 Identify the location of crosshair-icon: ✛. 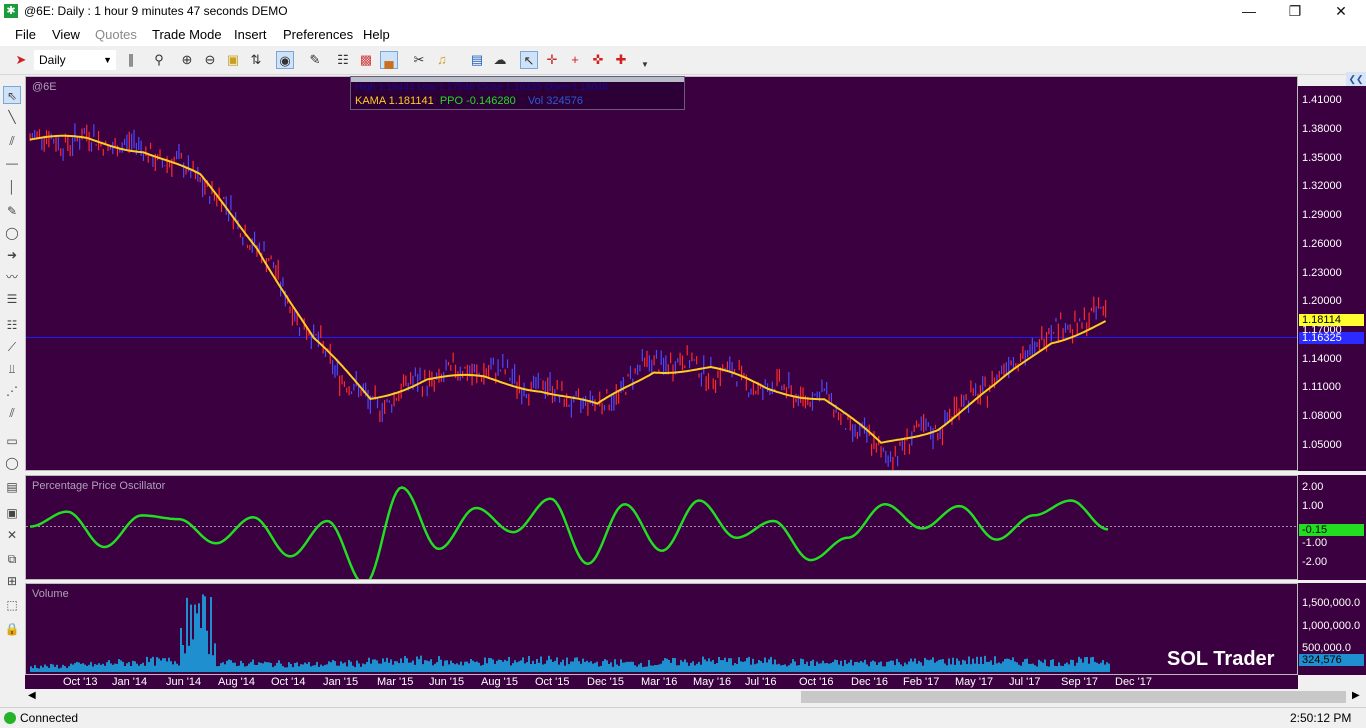
(552, 60).